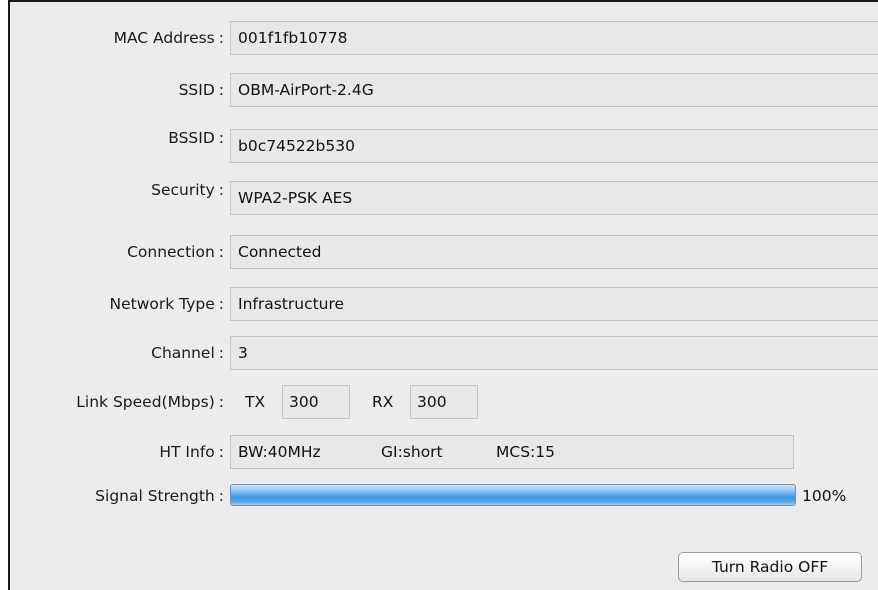 The height and width of the screenshot is (590, 878). What do you see at coordinates (201, 90) in the screenshot?
I see `ssid-label: SSID:` at bounding box center [201, 90].